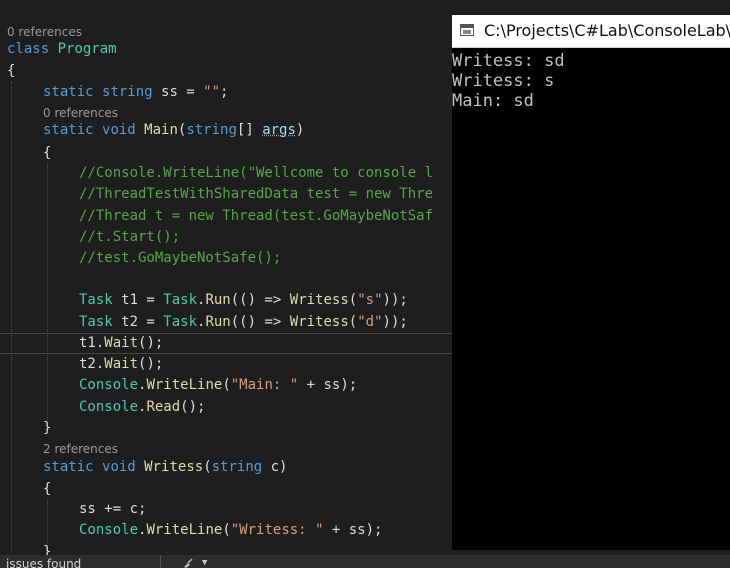 This screenshot has height=568, width=730. I want to click on code-line-writess-signature: static void Writess(string c), so click(165, 467).